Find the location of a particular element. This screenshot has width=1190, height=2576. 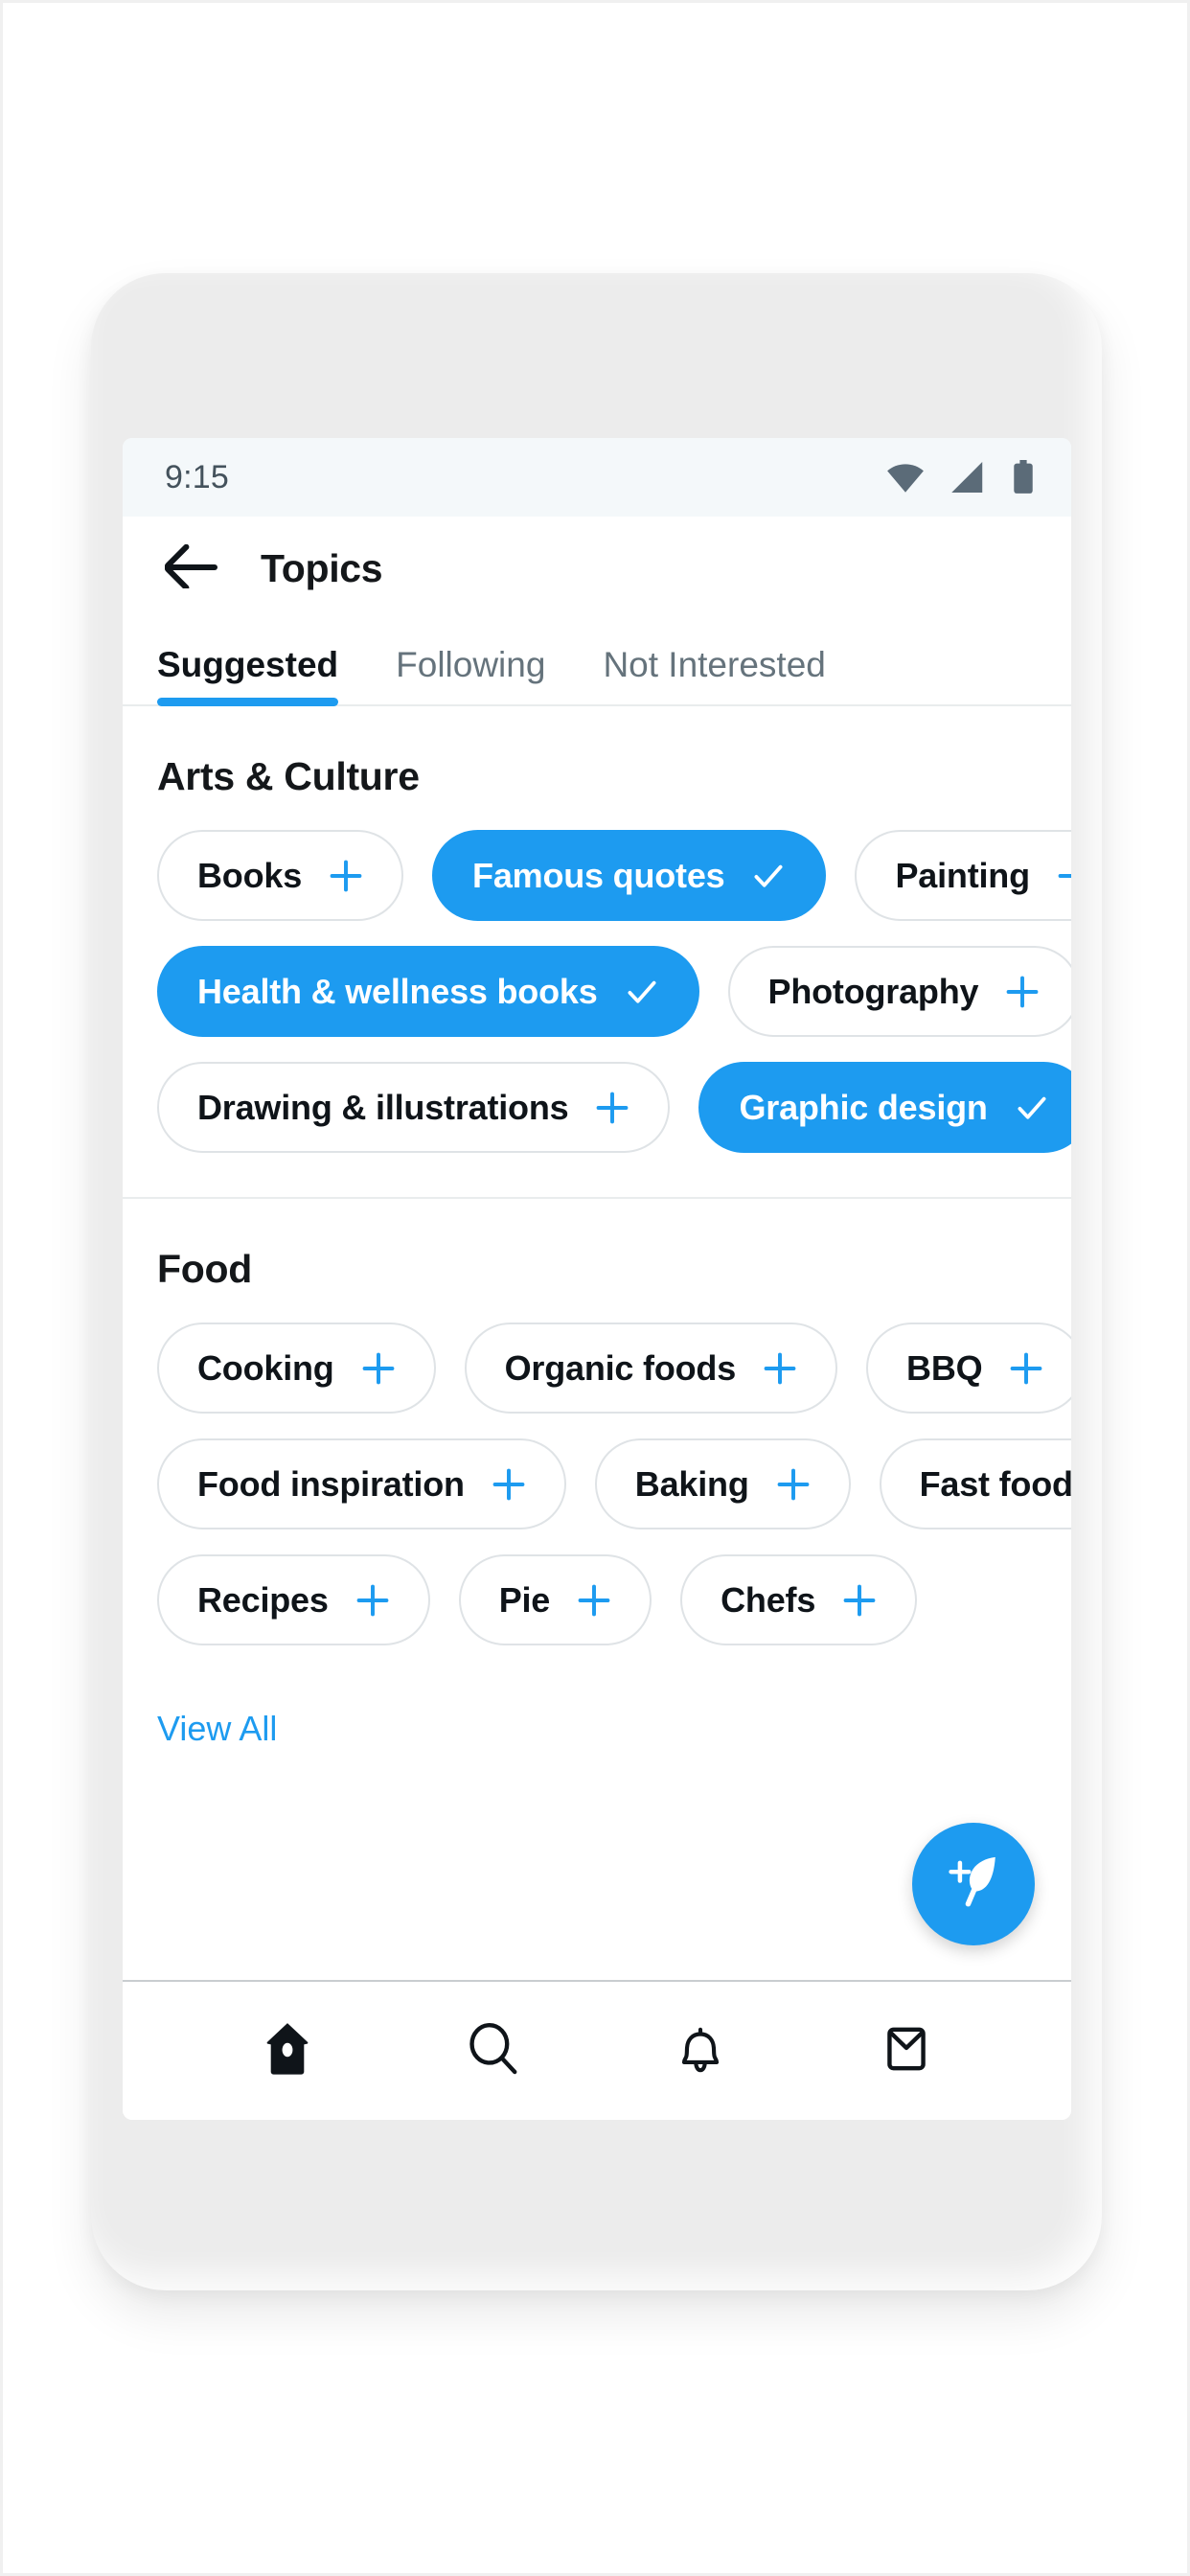

topic-chip-drawing-illustrations: Drawing & illustrations is located at coordinates (414, 1107).